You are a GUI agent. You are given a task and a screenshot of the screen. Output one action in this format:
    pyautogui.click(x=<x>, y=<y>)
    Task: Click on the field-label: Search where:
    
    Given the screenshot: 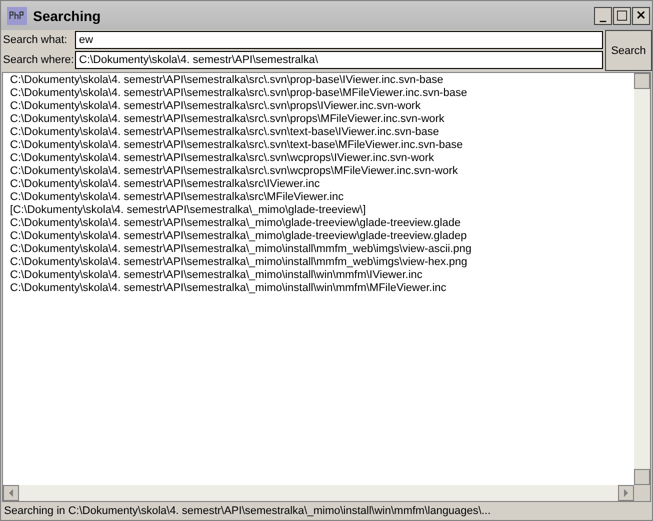 What is the action you would take?
    pyautogui.click(x=38, y=60)
    